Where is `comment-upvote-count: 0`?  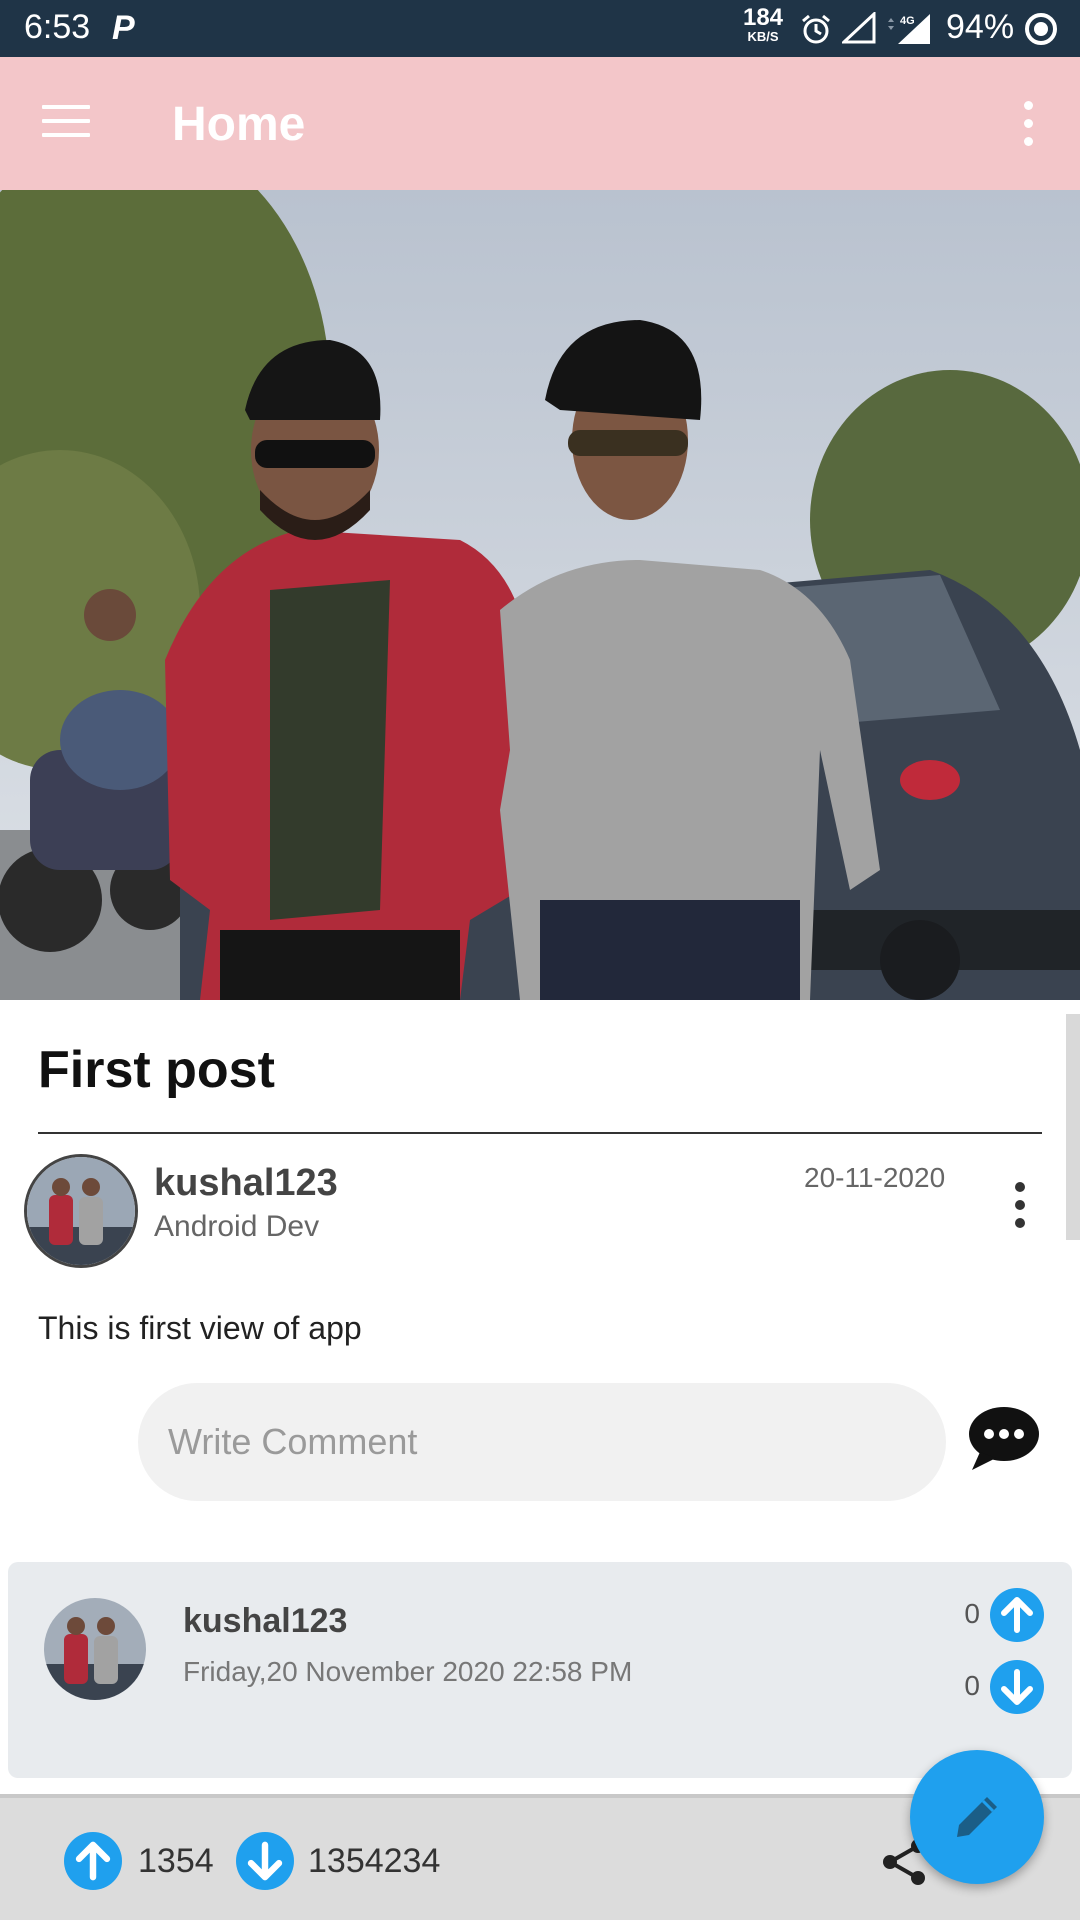 comment-upvote-count: 0 is located at coordinates (972, 1613).